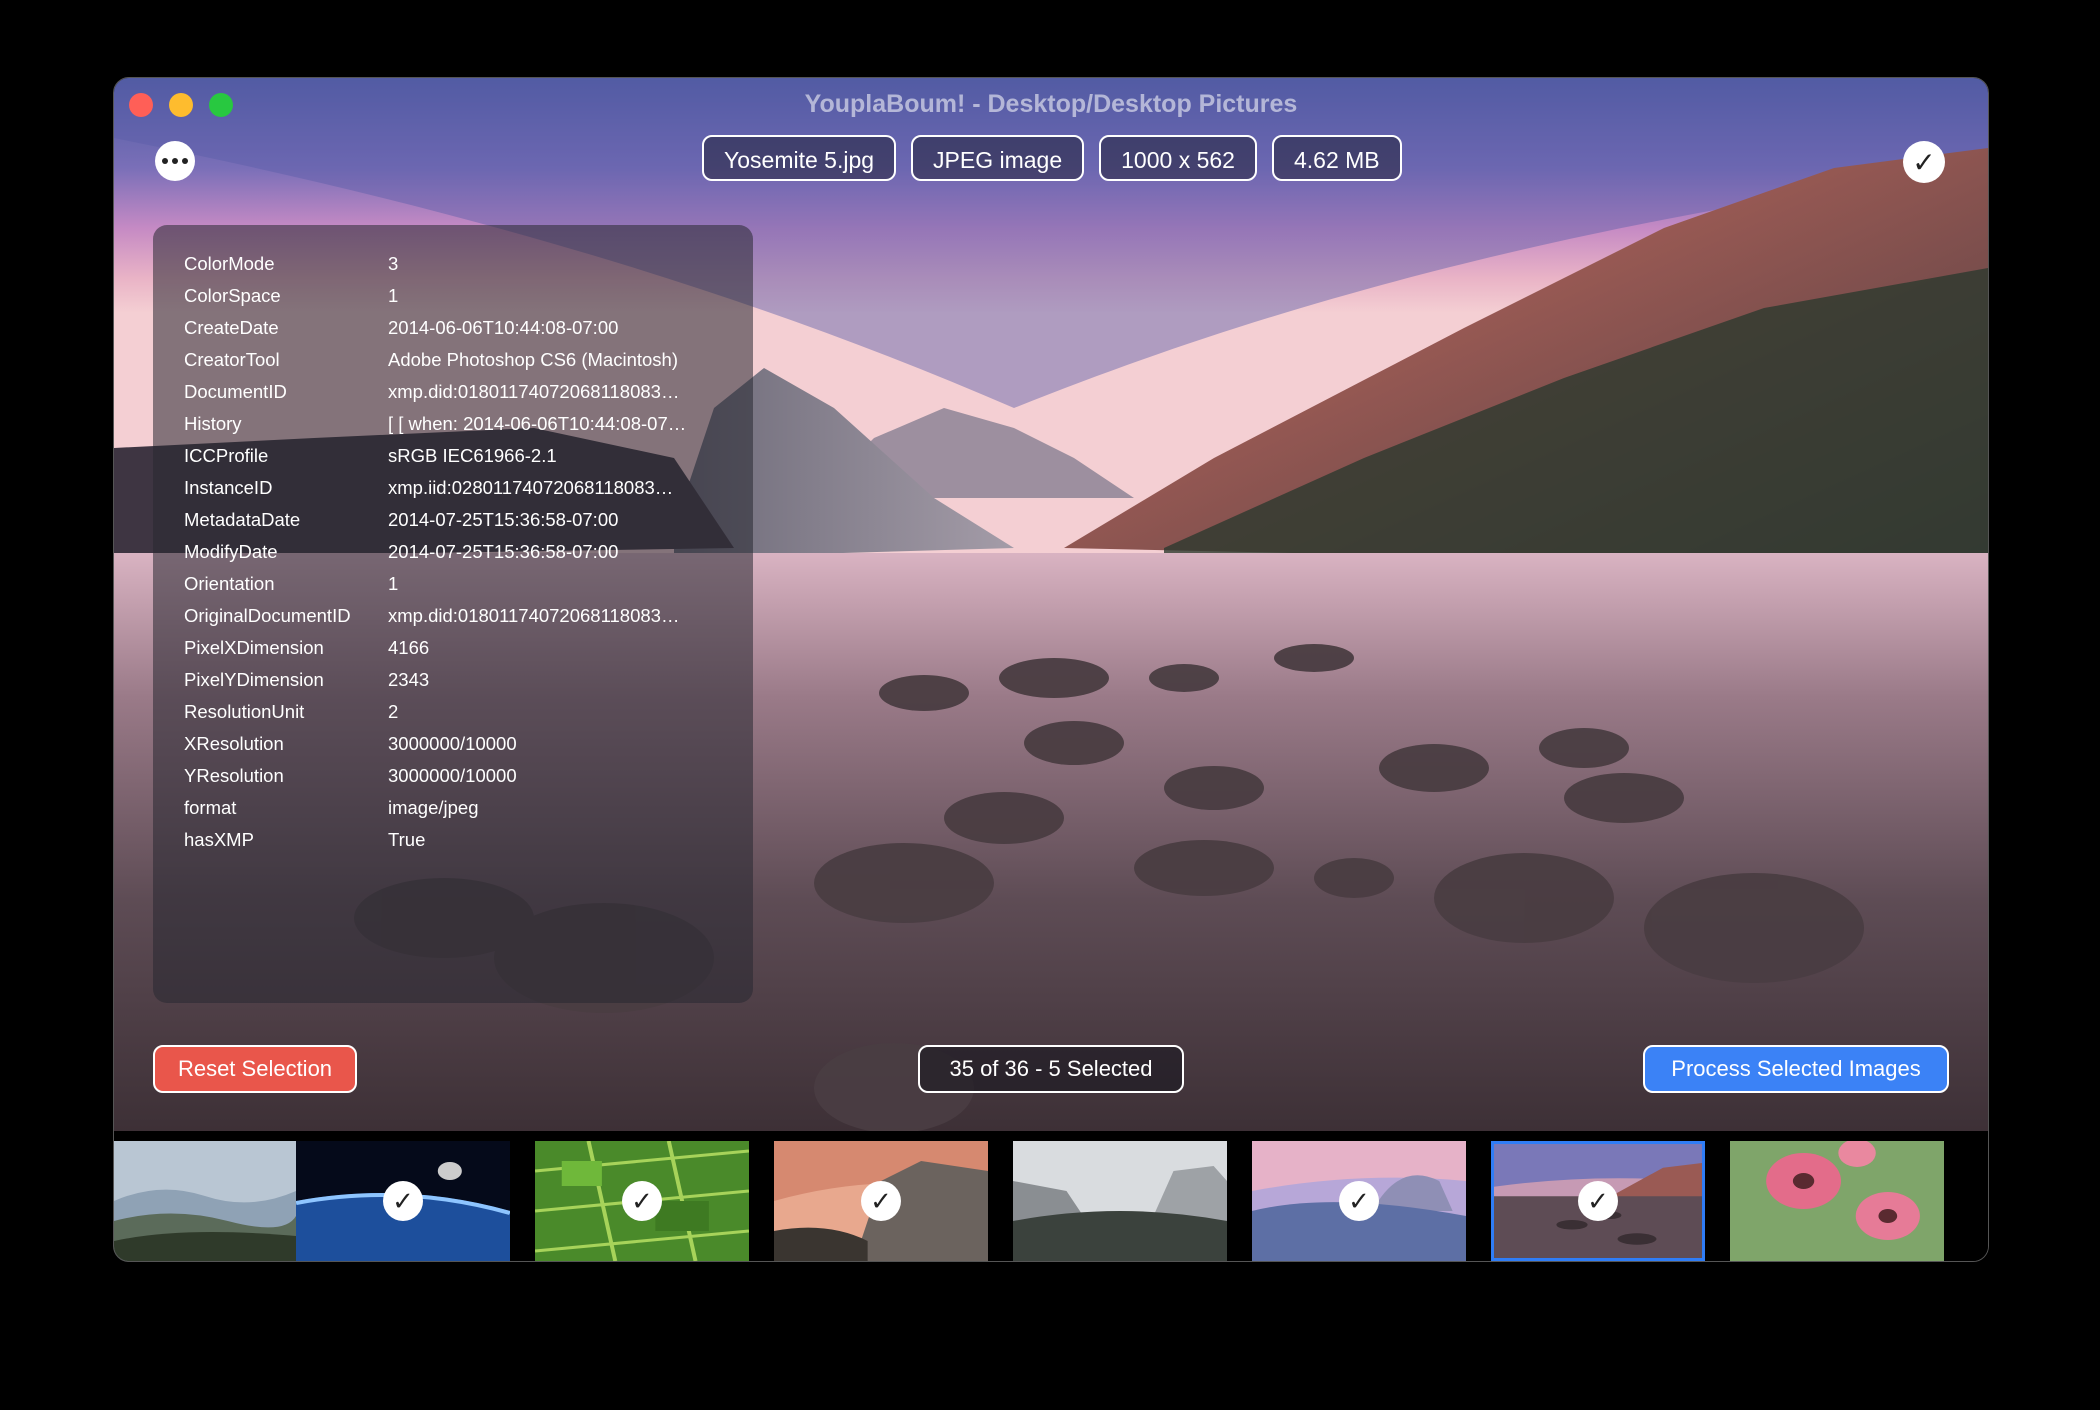 Image resolution: width=2100 pixels, height=1410 pixels. Describe the element at coordinates (228, 487) in the screenshot. I see `metadata-key: InstanceID` at that location.